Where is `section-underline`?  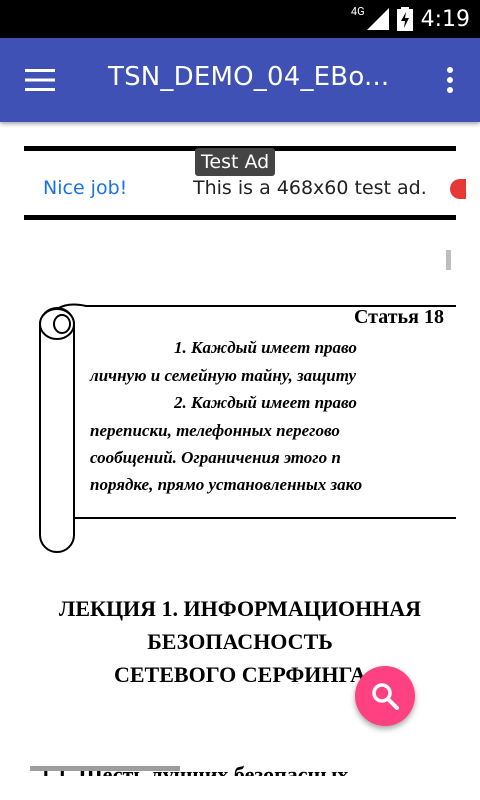
section-underline is located at coordinates (105, 768).